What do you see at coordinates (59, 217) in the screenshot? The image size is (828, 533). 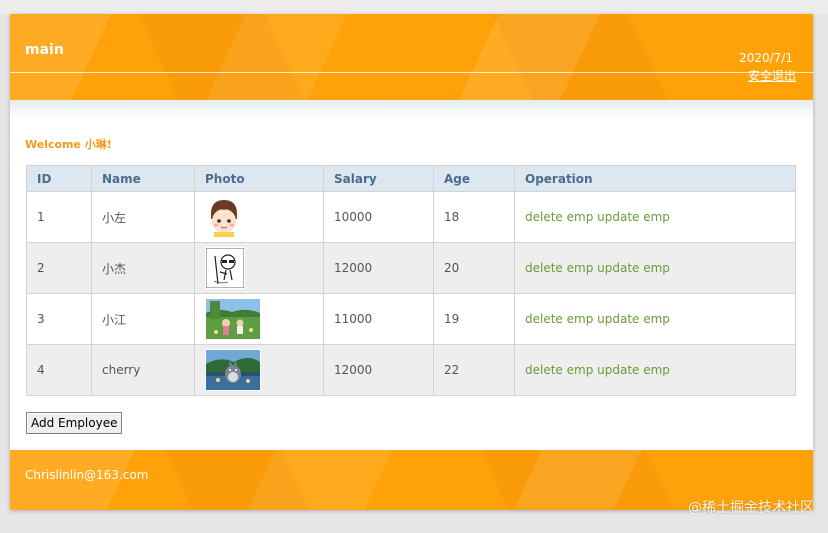 I see `cell-id: 1` at bounding box center [59, 217].